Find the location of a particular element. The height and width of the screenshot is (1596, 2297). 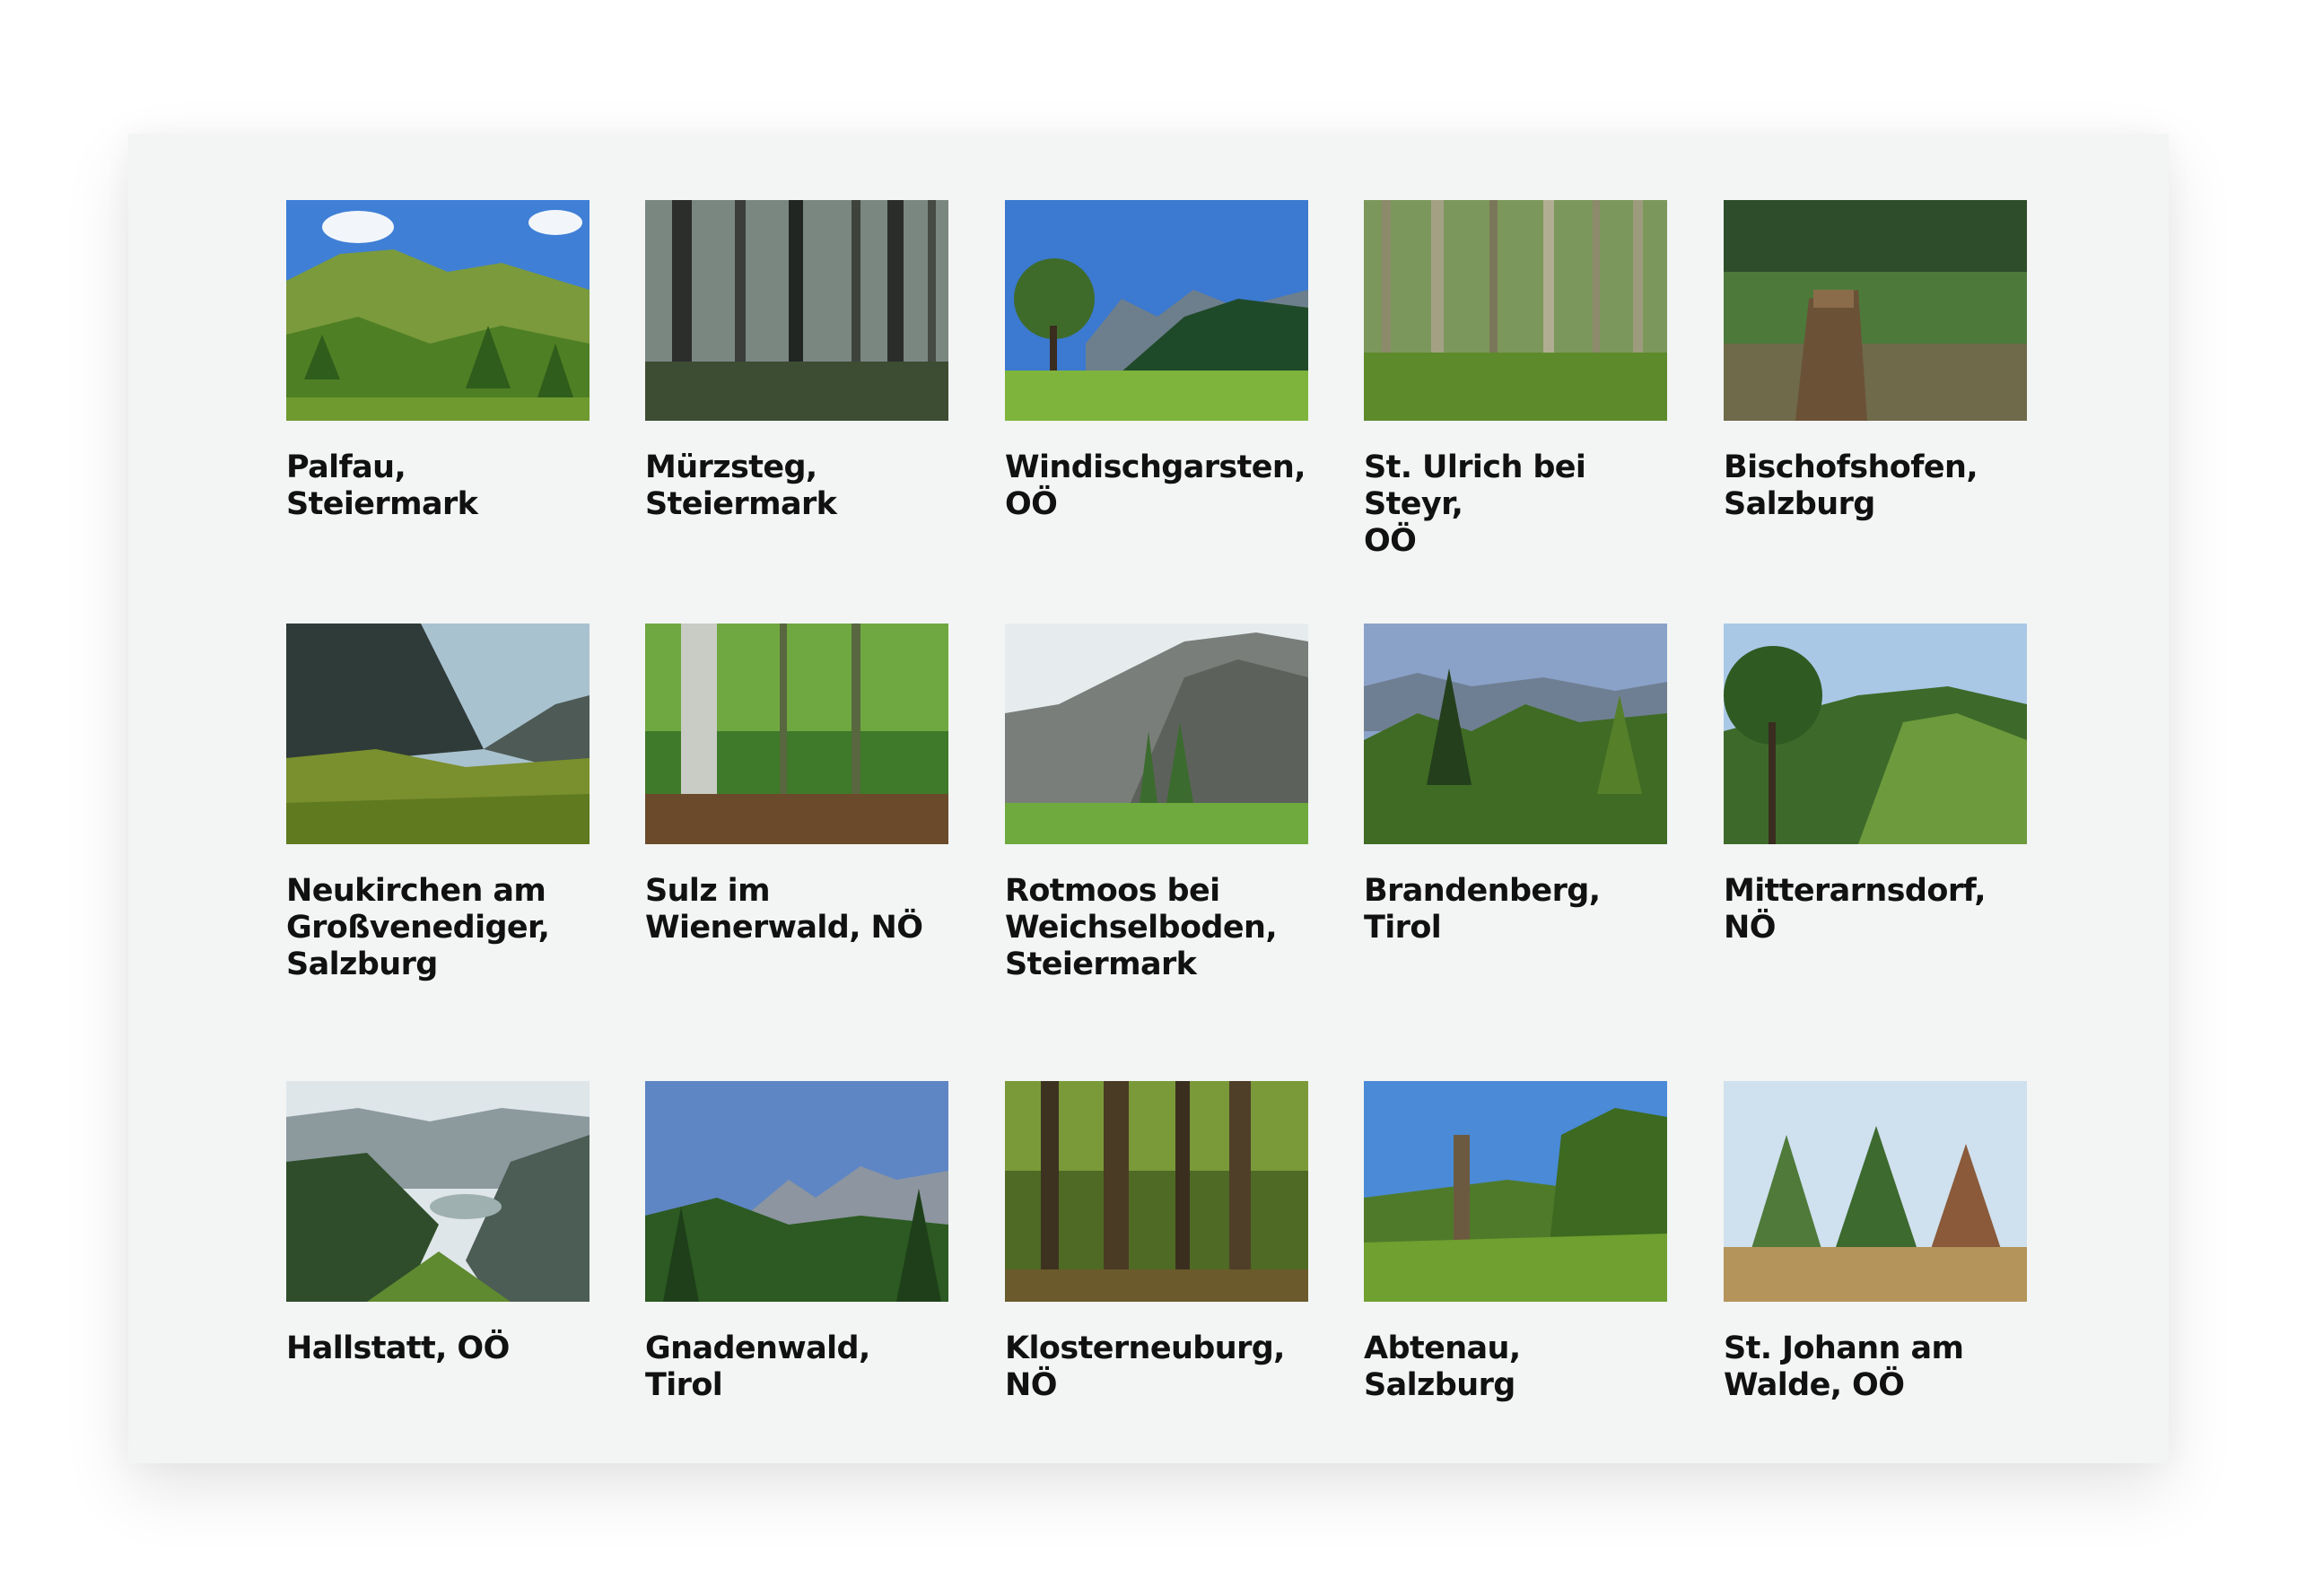

gallery-caption: Rotmoos bei Weichselboden, Steiermark is located at coordinates (1141, 927).